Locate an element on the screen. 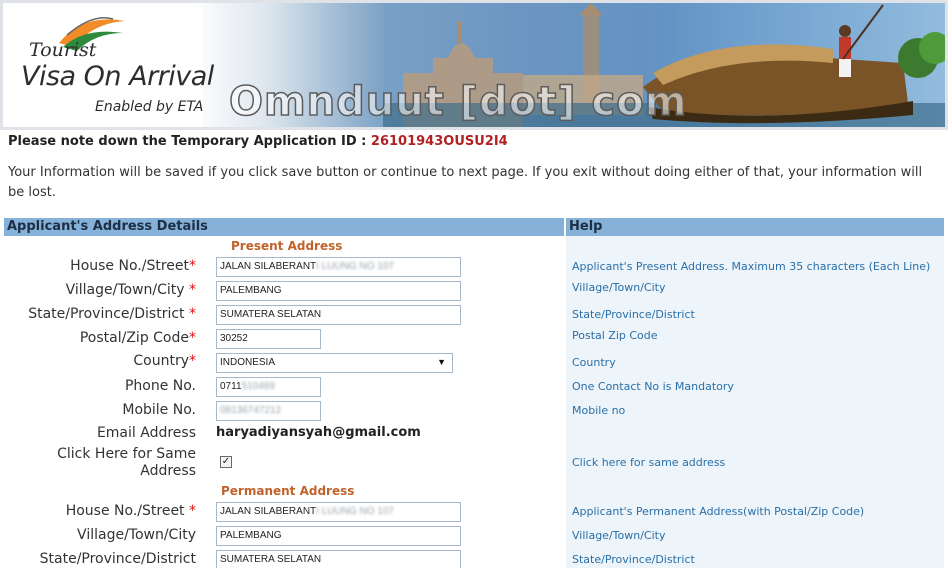  logo-tourist-text: Tourist is located at coordinates (63, 50).